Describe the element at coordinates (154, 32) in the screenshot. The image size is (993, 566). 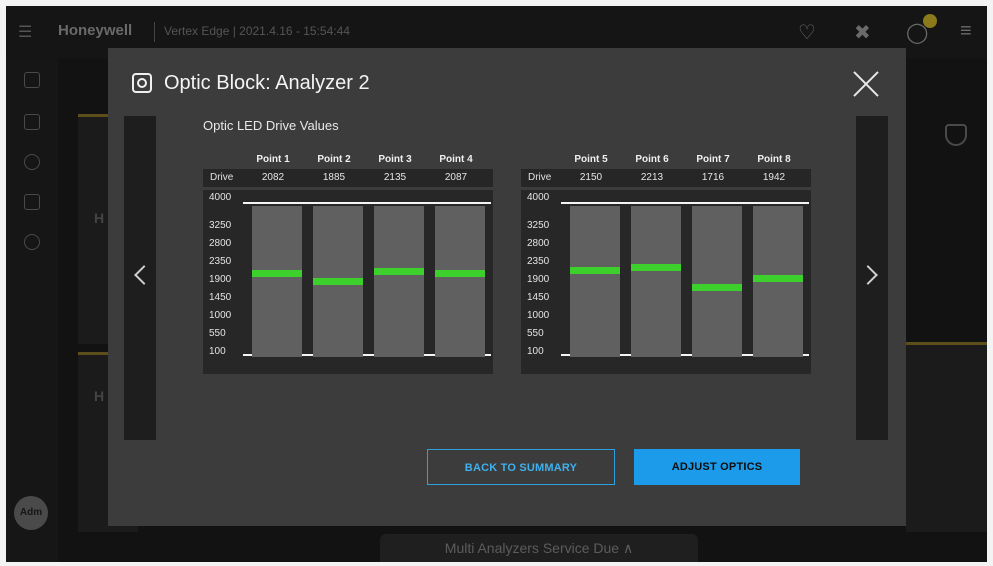
I see `divider` at that location.